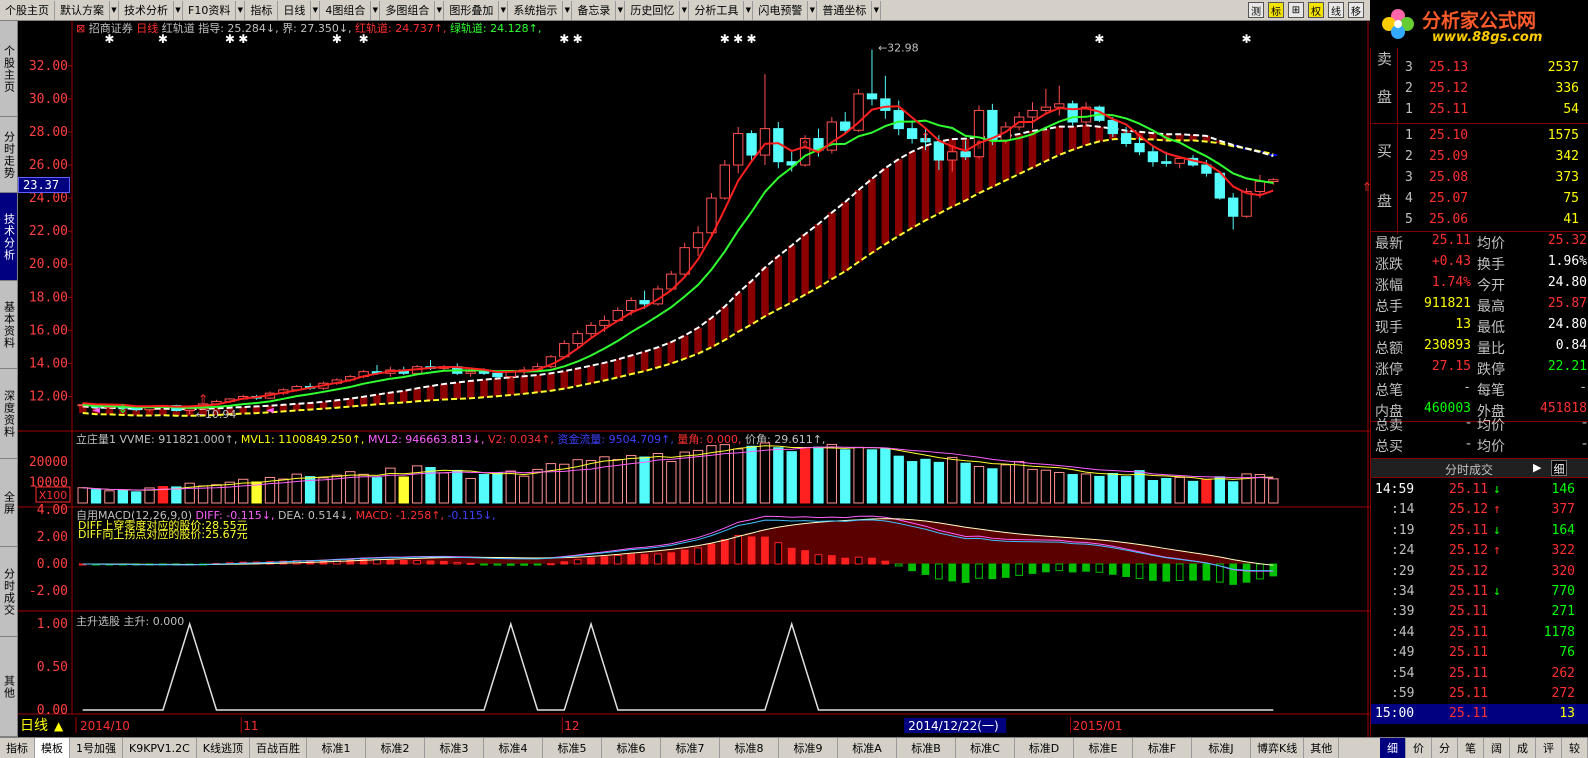 Image resolution: width=1588 pixels, height=758 pixels. I want to click on toolbar-btn-12: 分析工具, so click(717, 10).